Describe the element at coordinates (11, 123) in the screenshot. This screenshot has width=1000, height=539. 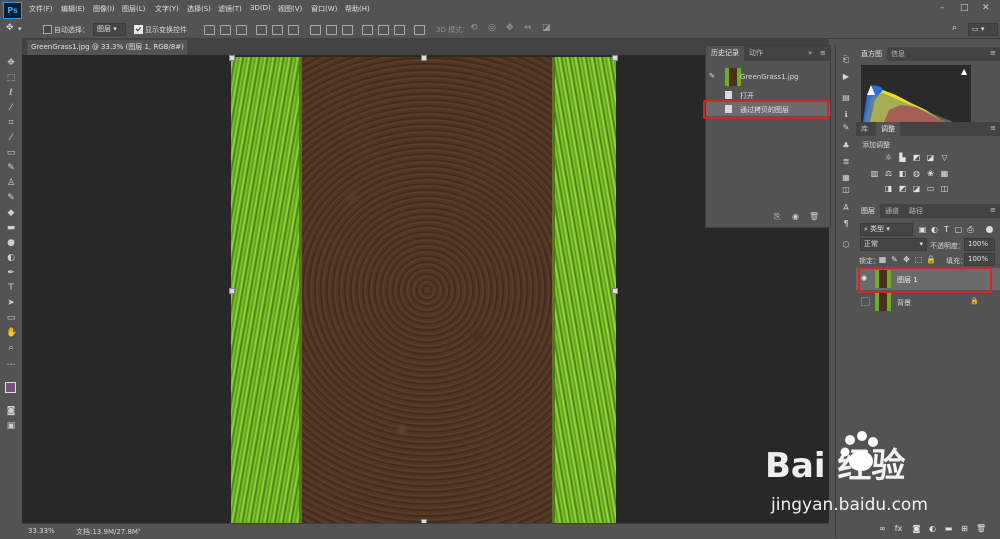
I see `crop-tool-icon: ⌗` at that location.